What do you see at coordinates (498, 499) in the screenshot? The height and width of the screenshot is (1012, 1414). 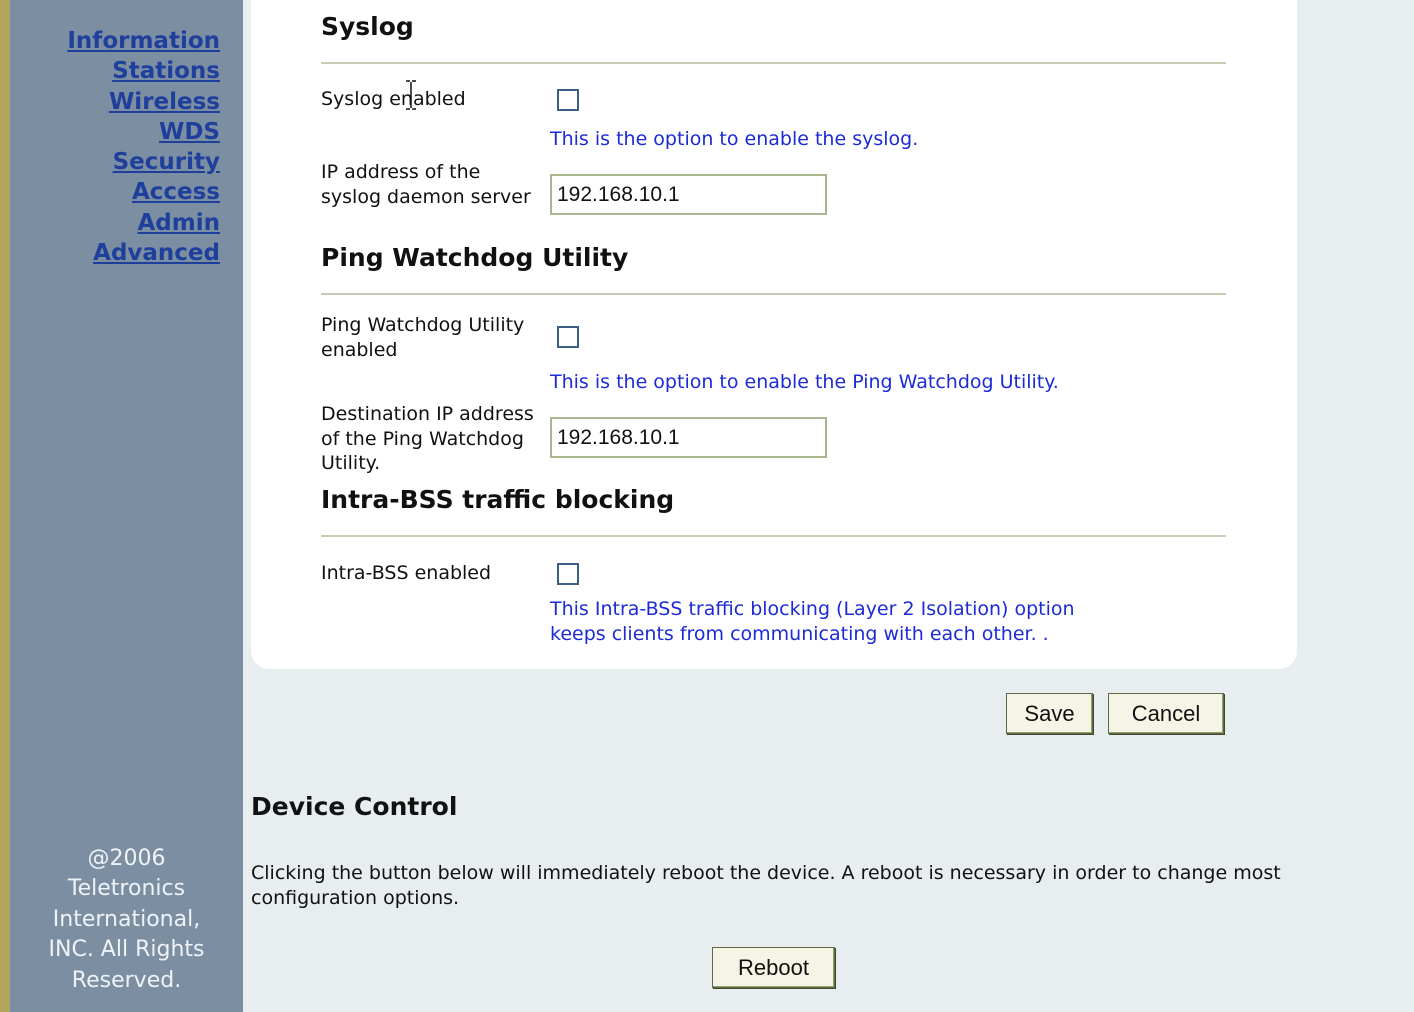 I see `intra-bss-section-title: Intra-BSS traffic blocking` at bounding box center [498, 499].